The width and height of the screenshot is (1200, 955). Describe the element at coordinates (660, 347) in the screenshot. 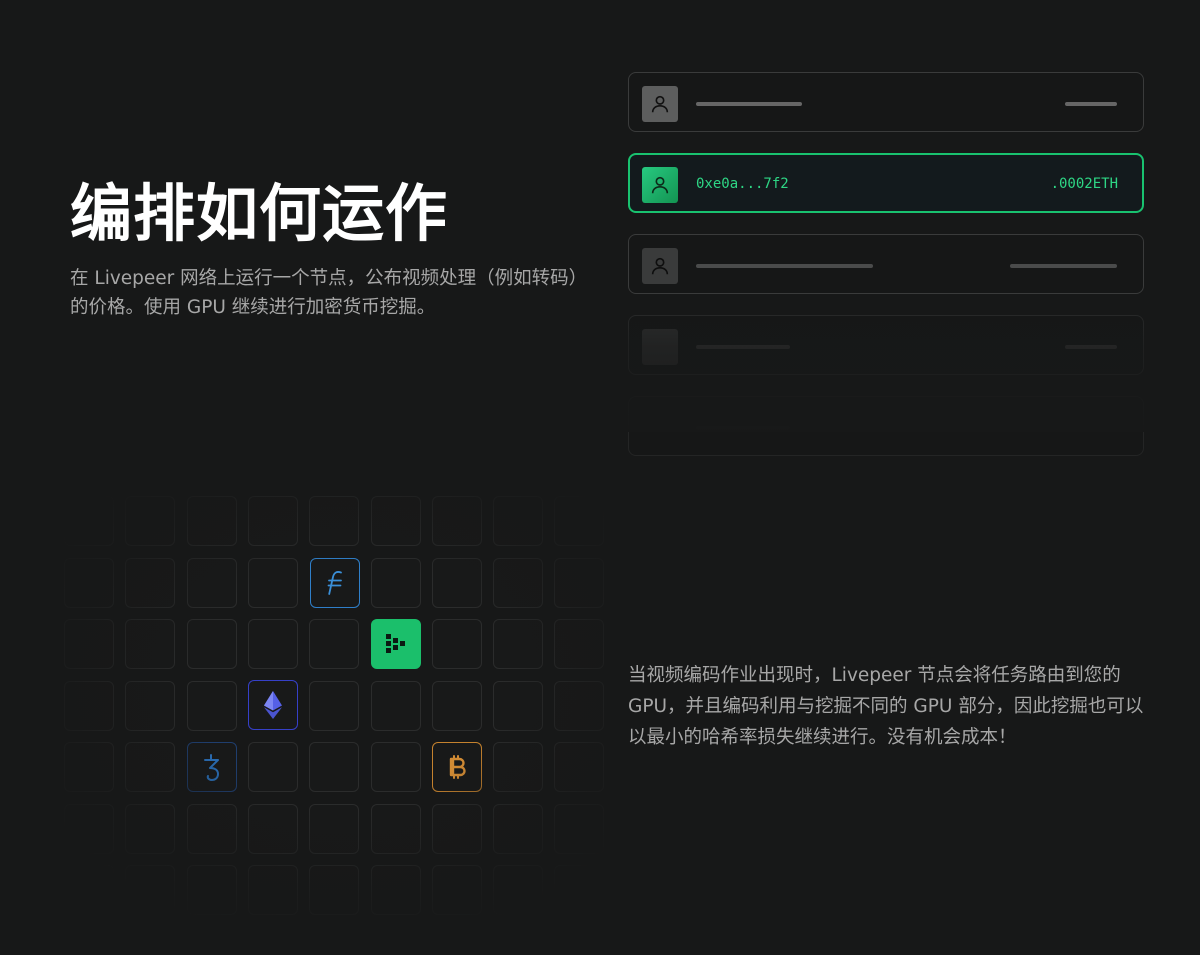

I see `avatar-placeholder` at that location.